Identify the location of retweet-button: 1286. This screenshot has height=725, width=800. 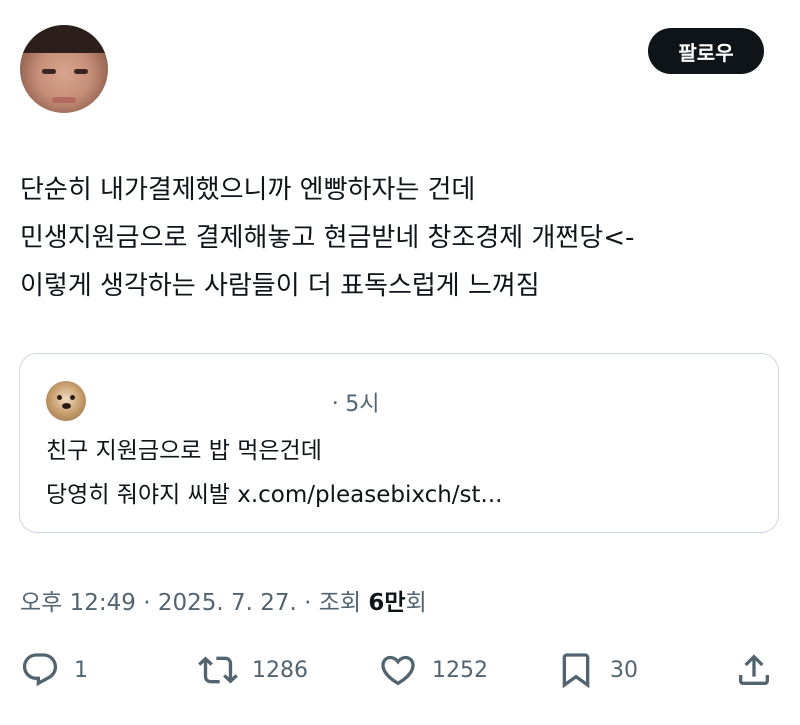
(253, 670).